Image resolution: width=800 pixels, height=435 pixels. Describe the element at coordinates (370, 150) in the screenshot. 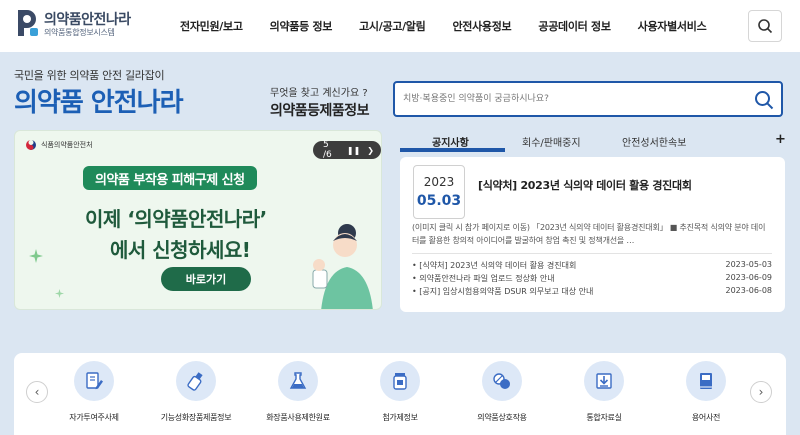

I see `next-icon: ❯` at that location.